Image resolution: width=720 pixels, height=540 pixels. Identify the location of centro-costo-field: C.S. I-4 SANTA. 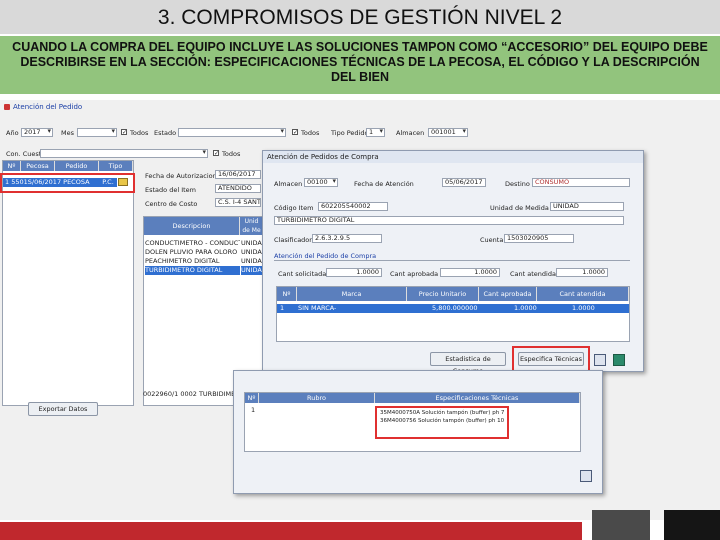
(238, 202).